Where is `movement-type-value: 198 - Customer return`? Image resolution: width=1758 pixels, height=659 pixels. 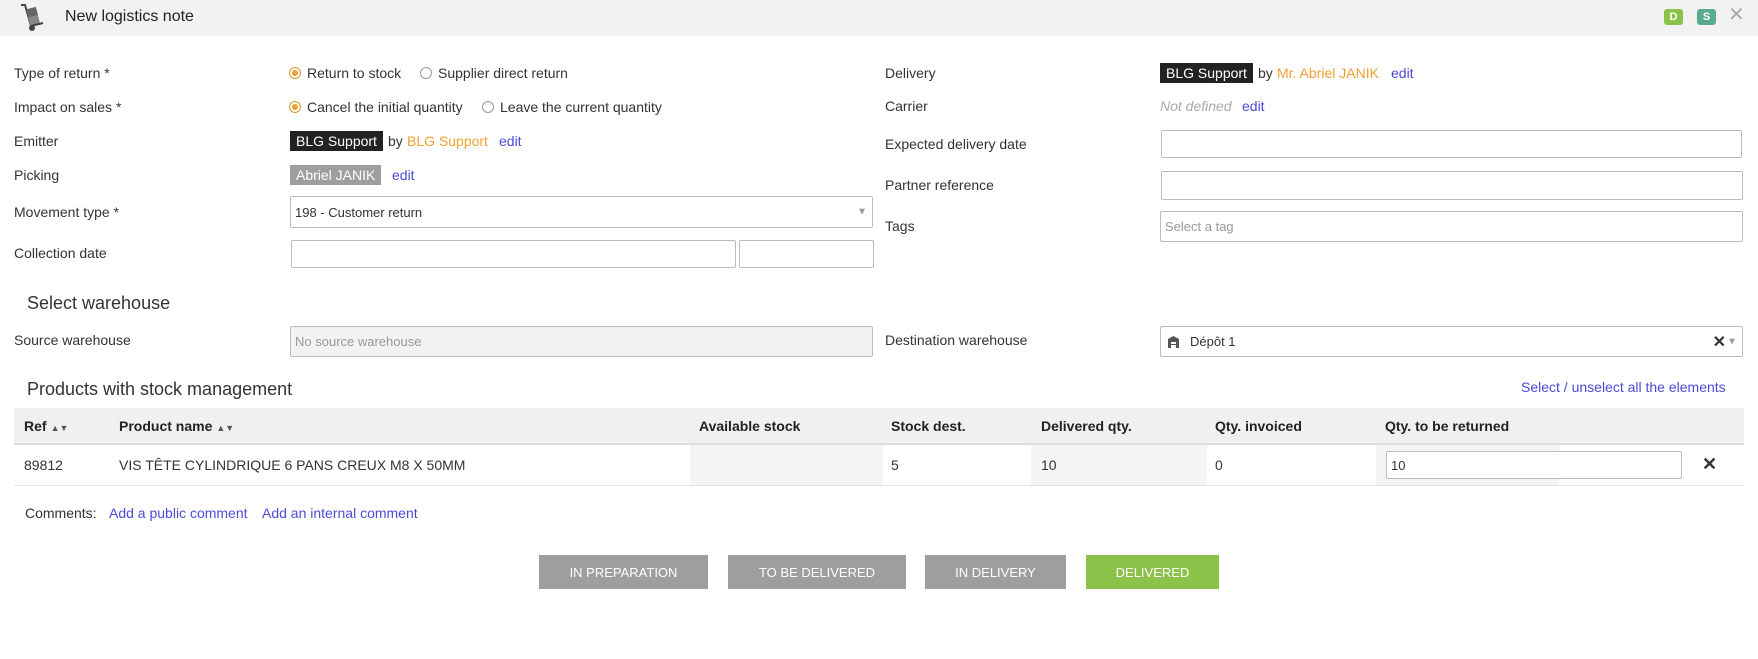
movement-type-value: 198 - Customer return is located at coordinates (359, 212).